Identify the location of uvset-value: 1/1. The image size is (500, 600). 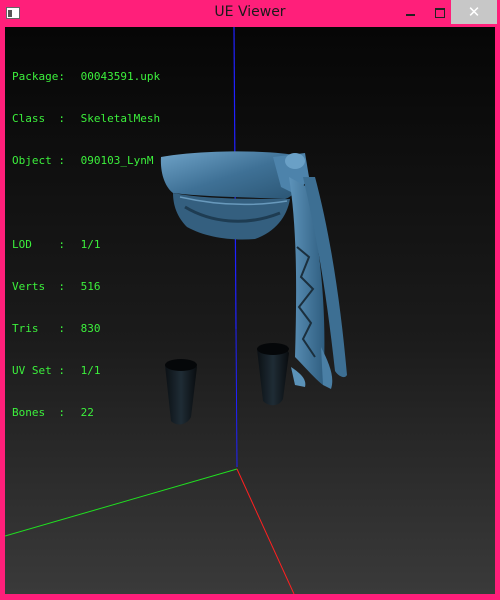
(90, 370).